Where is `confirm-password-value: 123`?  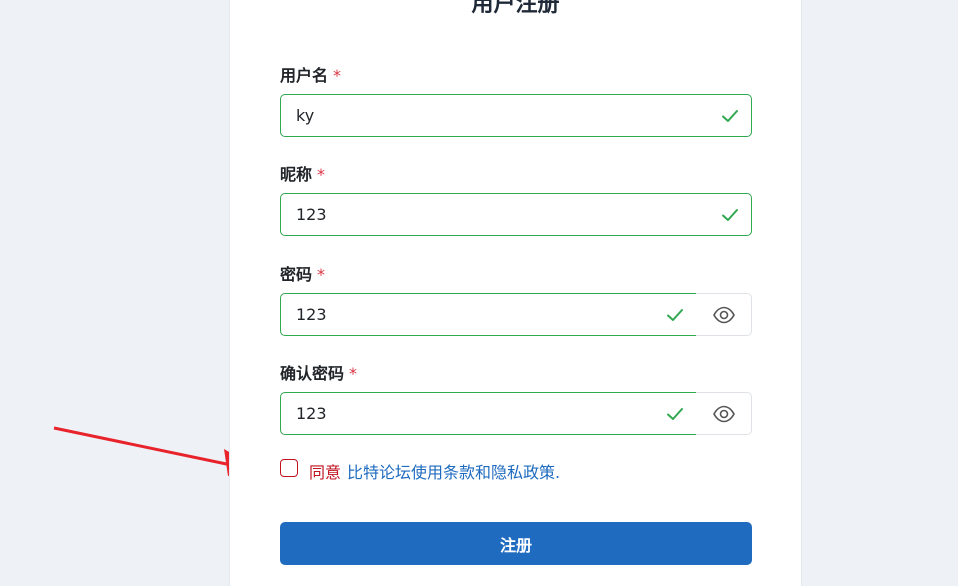
confirm-password-value: 123 is located at coordinates (311, 413).